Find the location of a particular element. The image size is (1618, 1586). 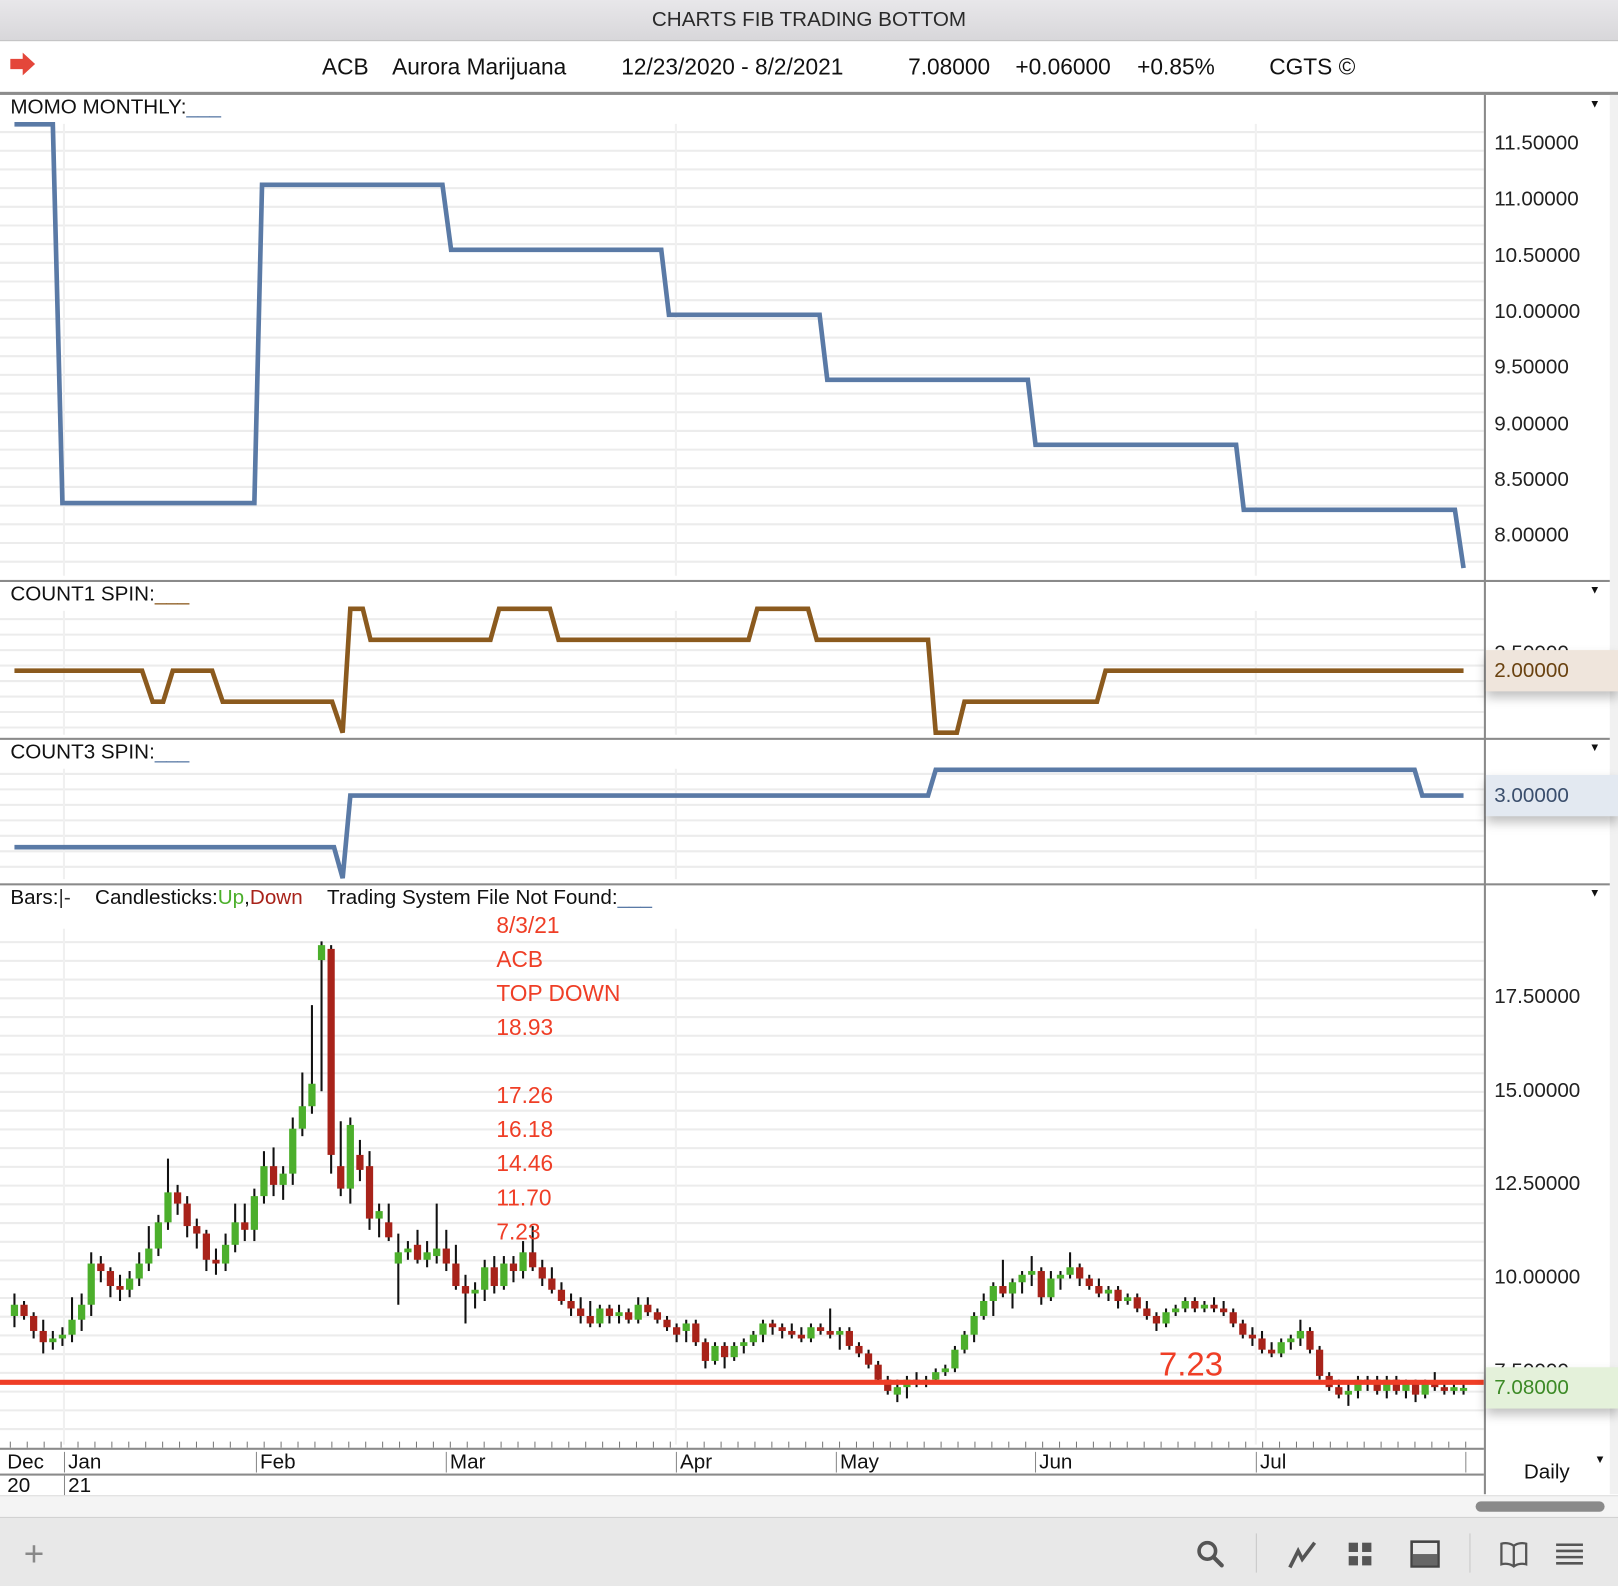

count1-swatch: ___ is located at coordinates (172, 594).